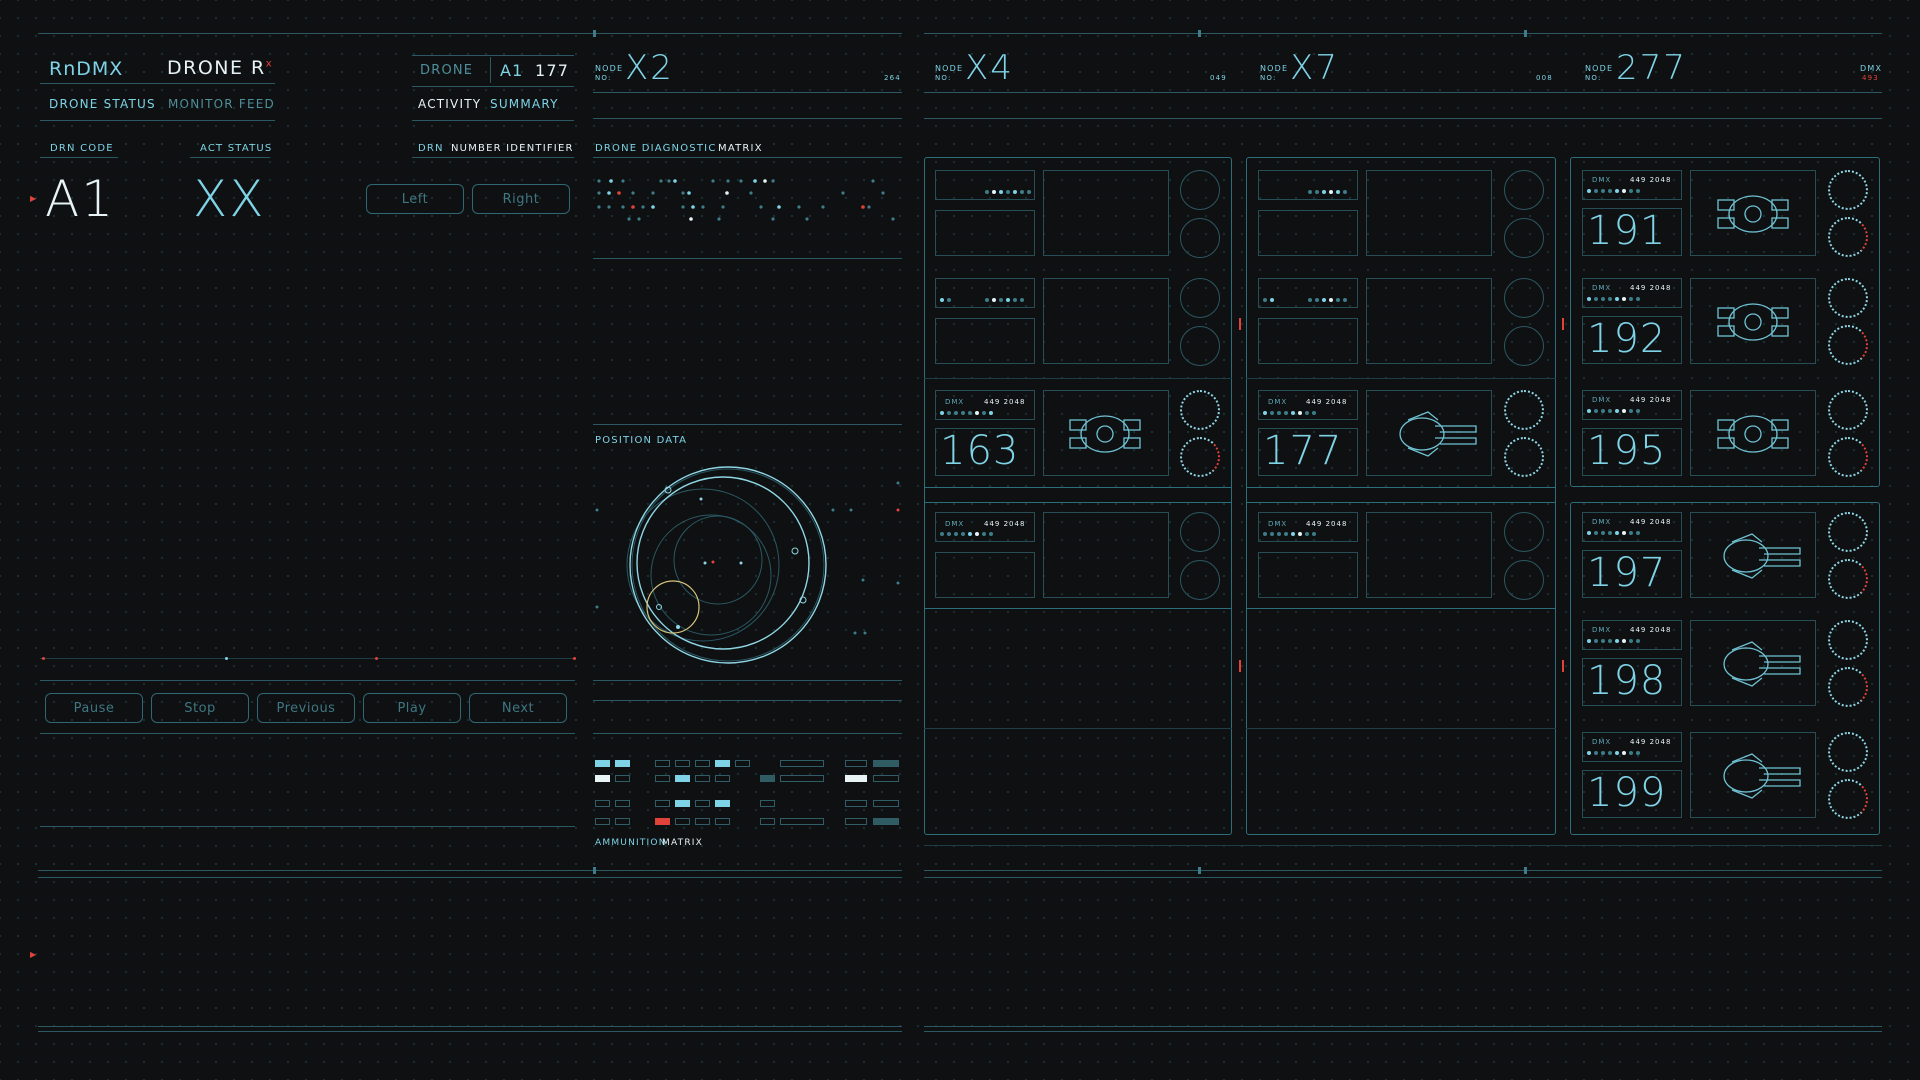 This screenshot has height=1080, width=1920. Describe the element at coordinates (682, 843) in the screenshot. I see `ammo-title-b: MATRIX` at that location.